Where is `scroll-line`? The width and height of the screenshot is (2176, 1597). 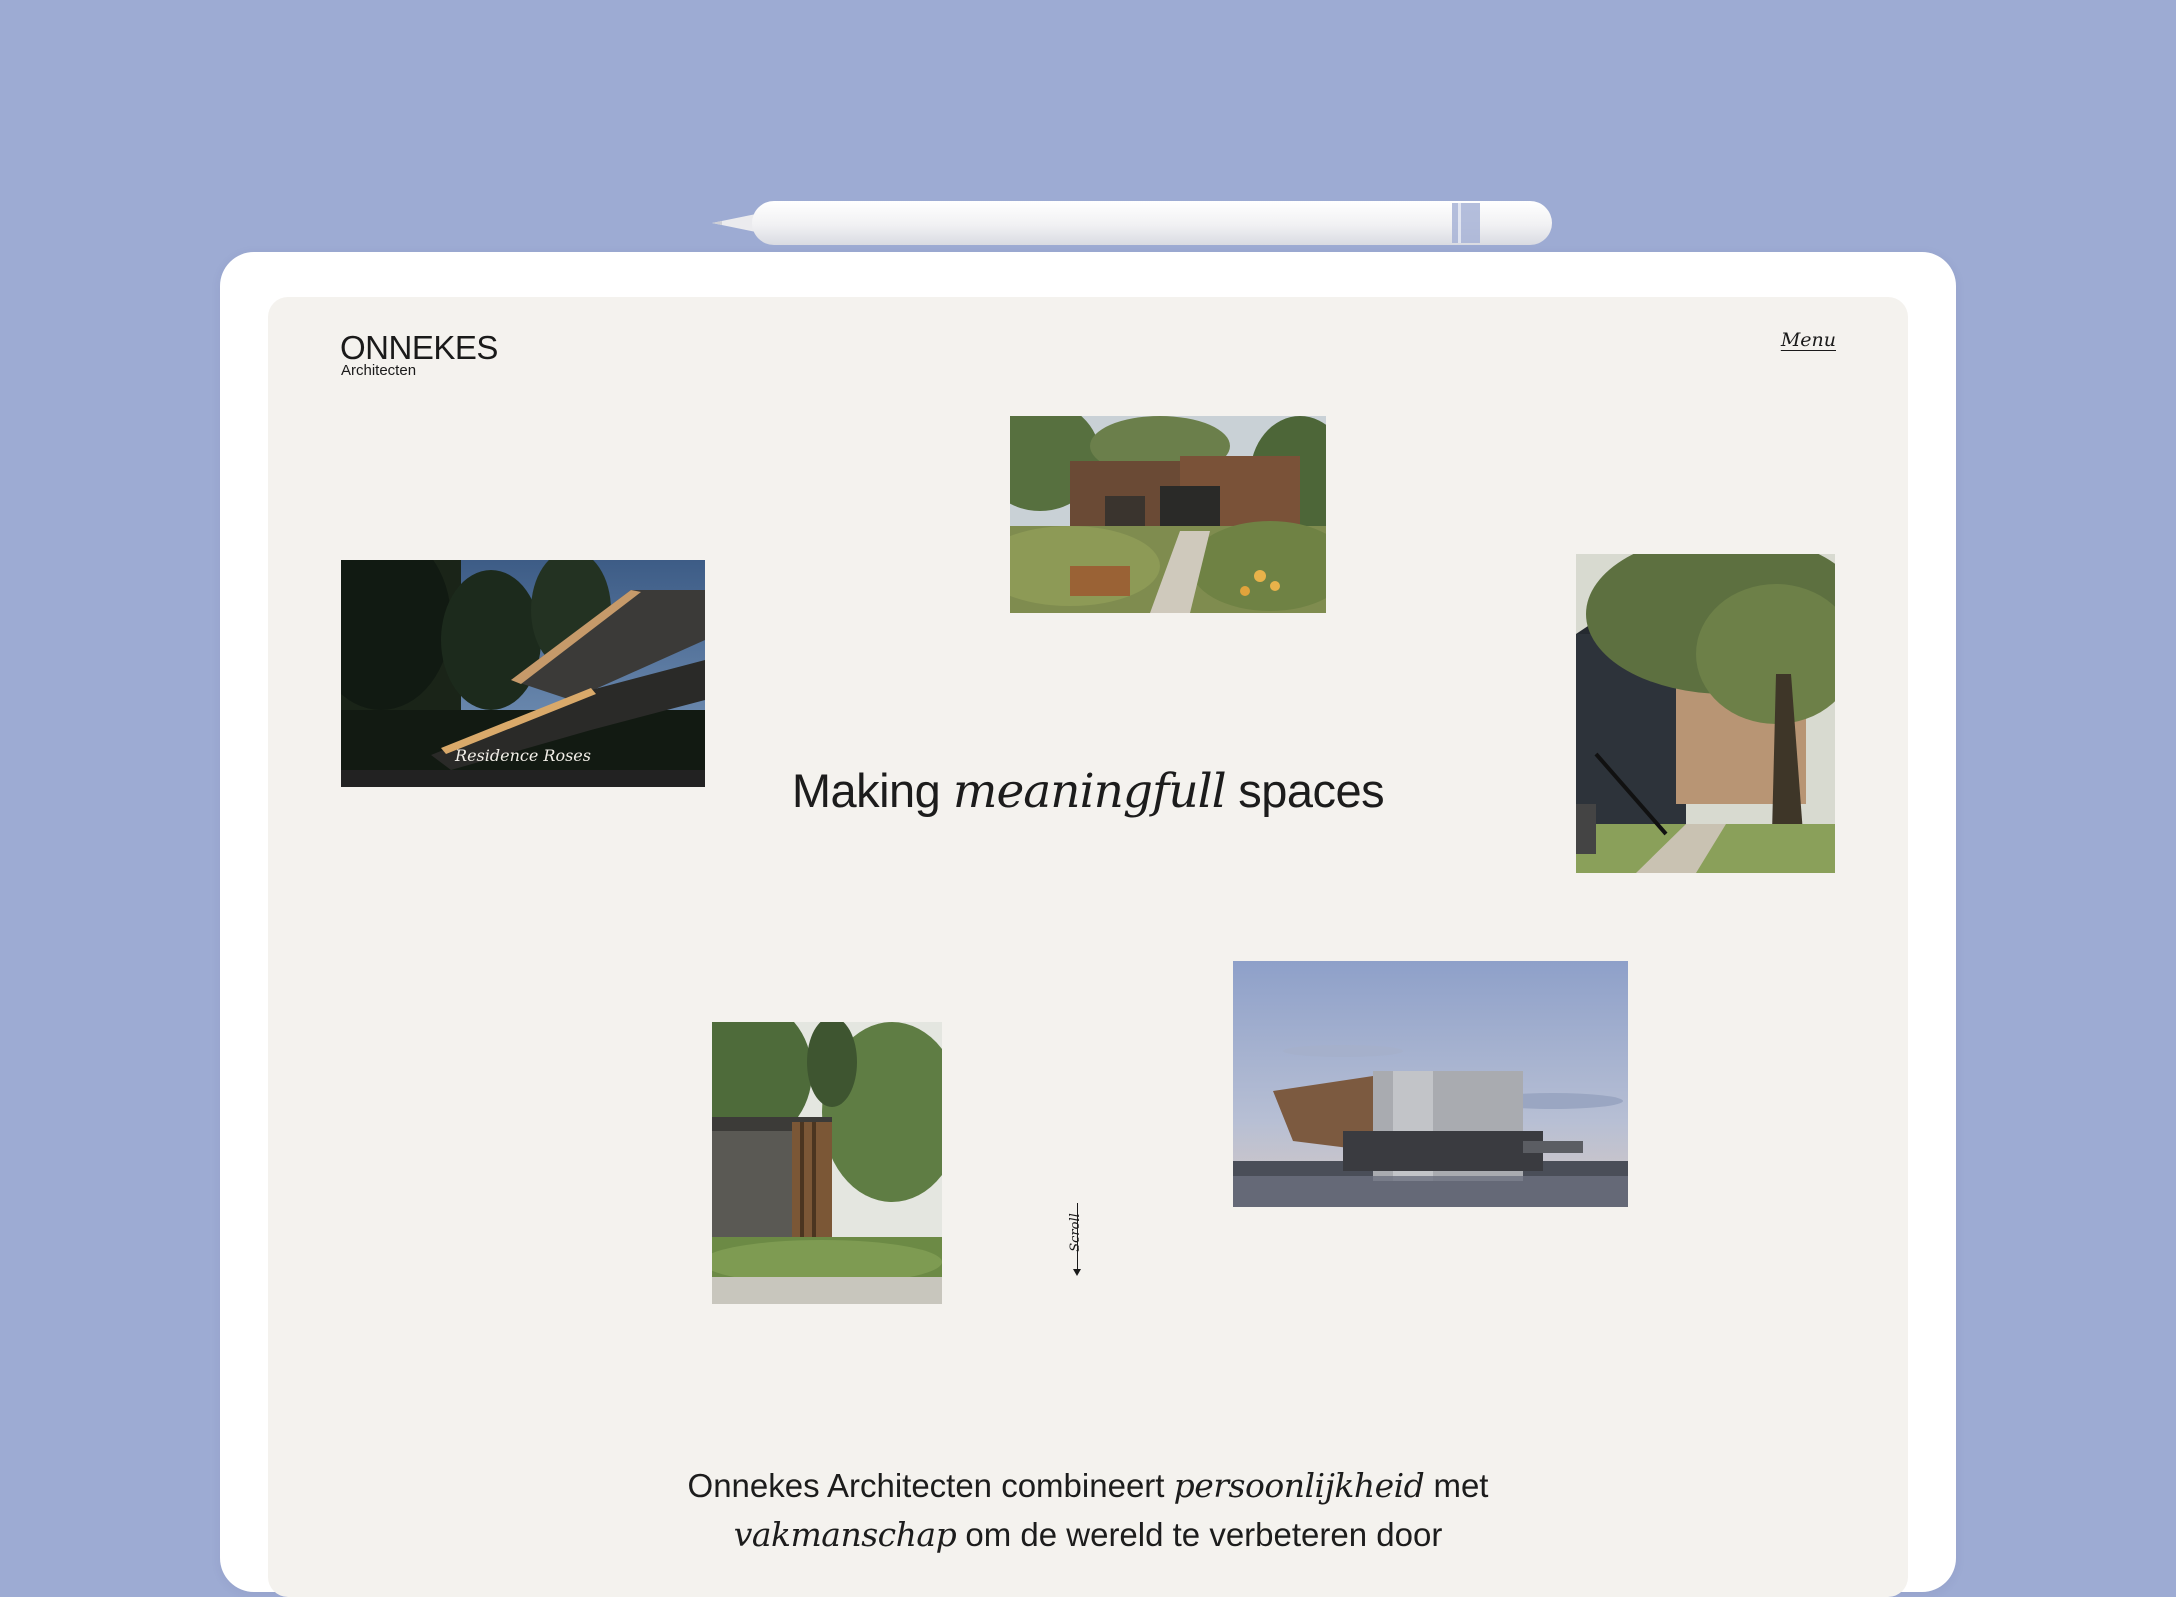
scroll-line is located at coordinates (1077, 1238).